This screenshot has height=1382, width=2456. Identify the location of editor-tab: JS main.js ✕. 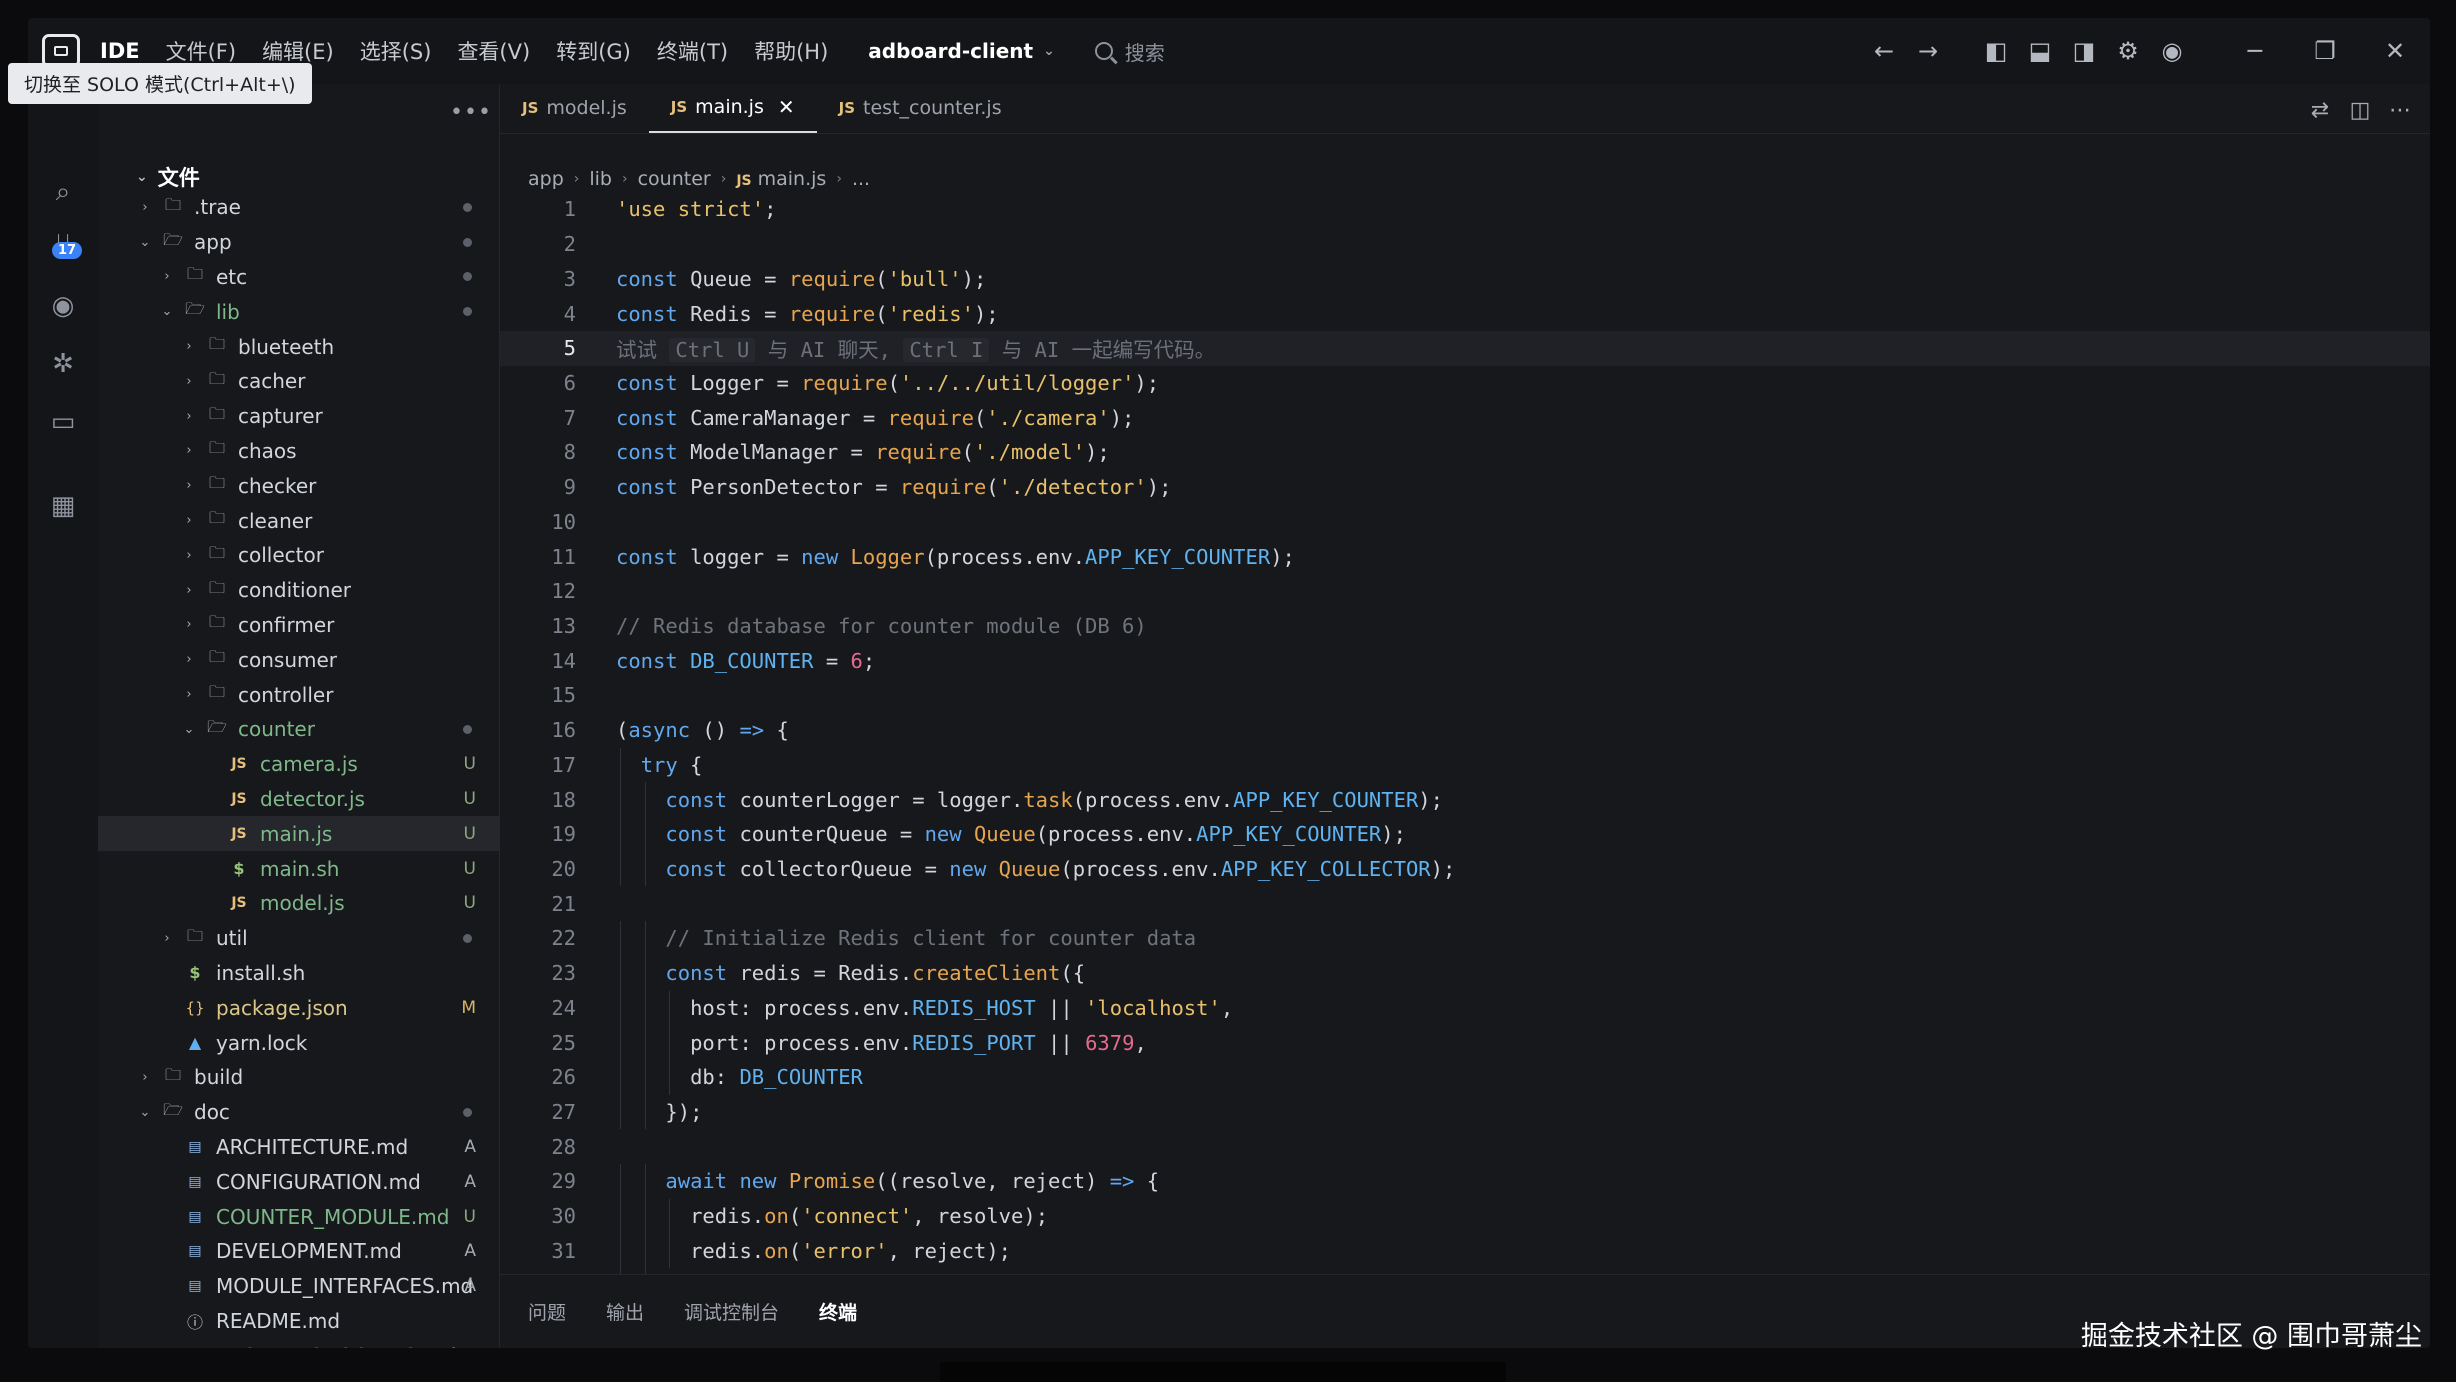
(732, 108).